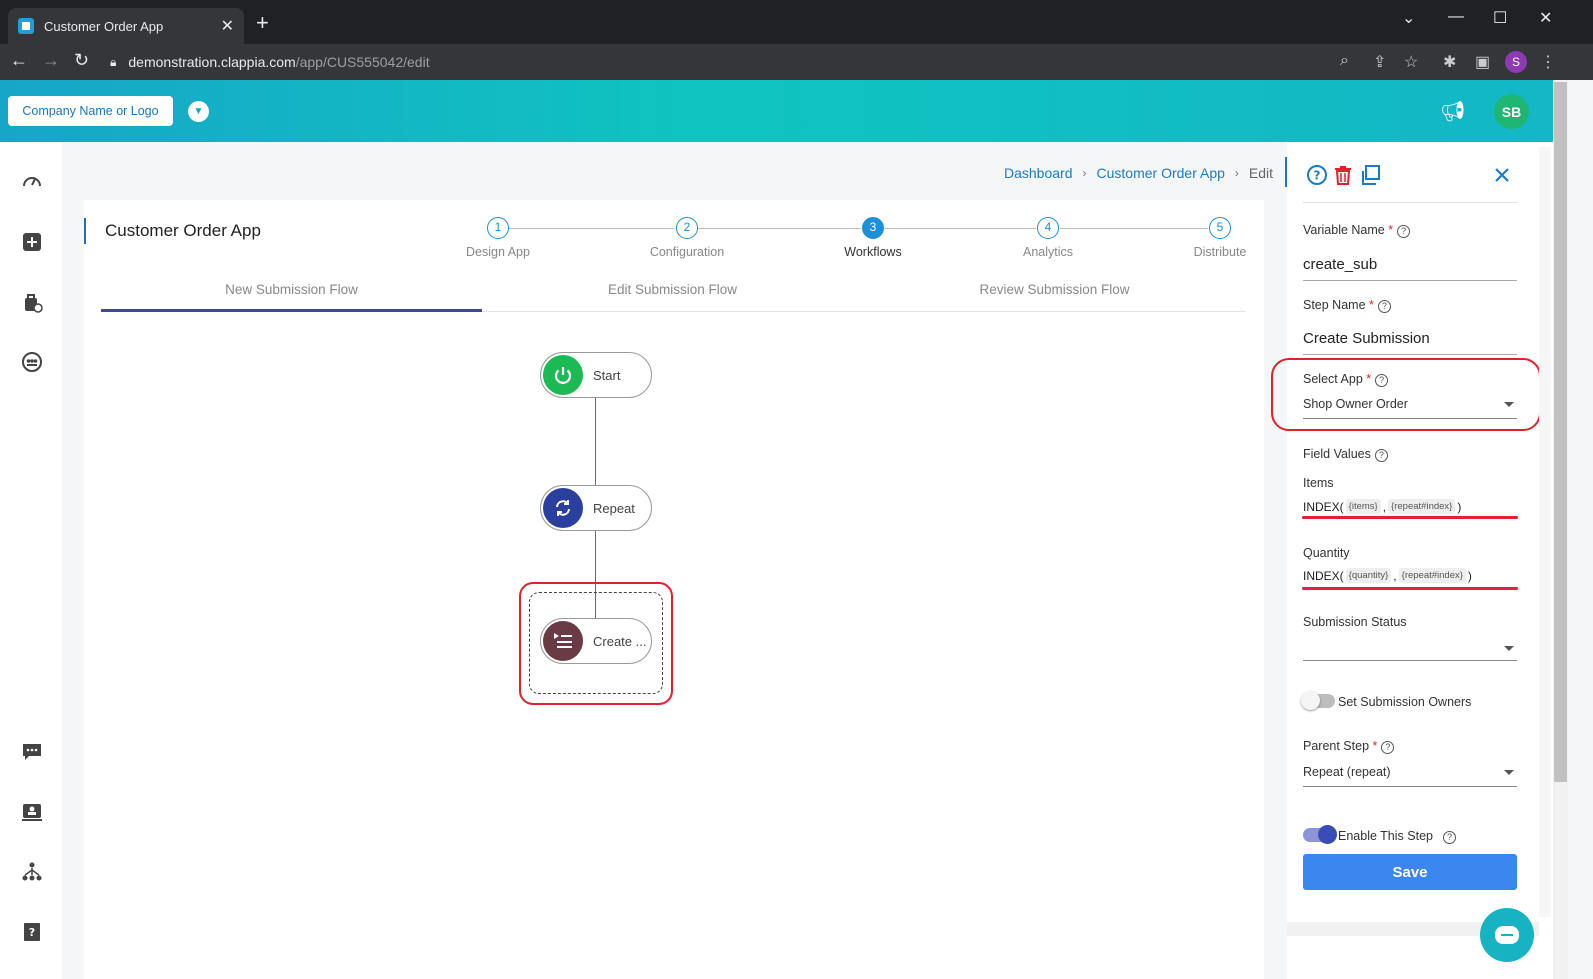 Image resolution: width=1593 pixels, height=979 pixels. Describe the element at coordinates (498, 238) in the screenshot. I see `step-design-app: 1 Design App` at that location.